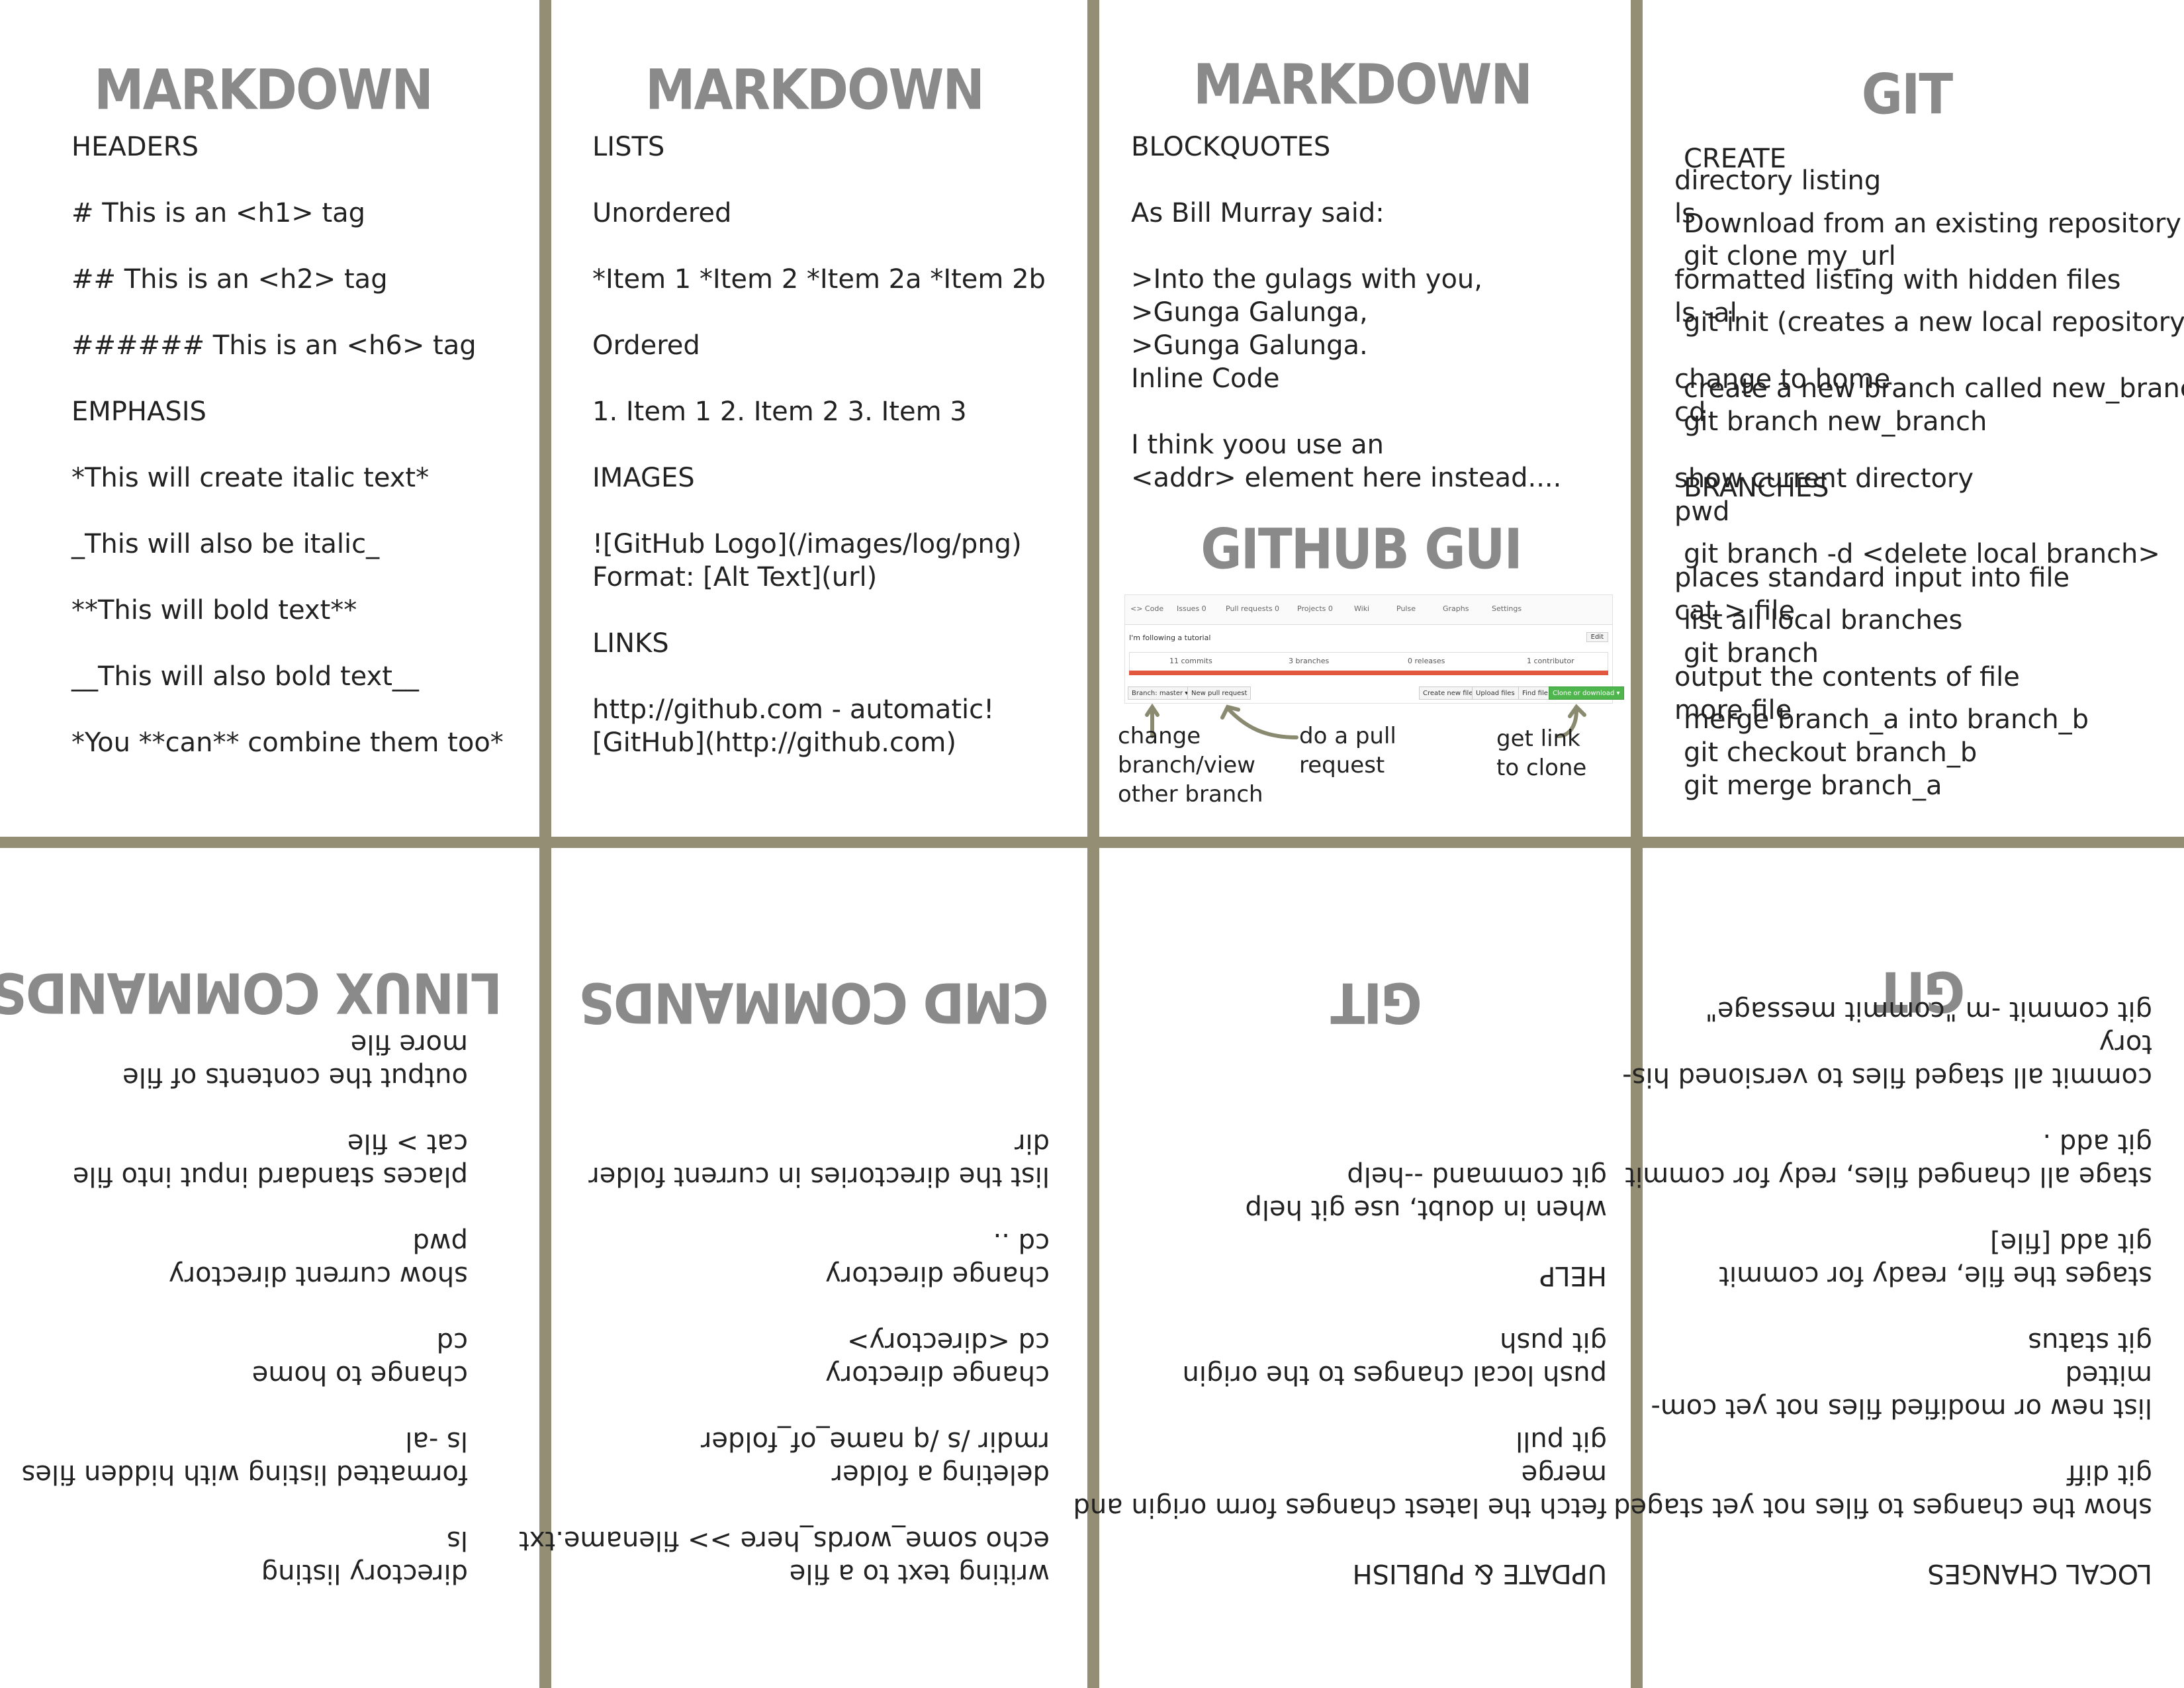  What do you see at coordinates (1778, 180) in the screenshot?
I see `text-line: directory listing` at bounding box center [1778, 180].